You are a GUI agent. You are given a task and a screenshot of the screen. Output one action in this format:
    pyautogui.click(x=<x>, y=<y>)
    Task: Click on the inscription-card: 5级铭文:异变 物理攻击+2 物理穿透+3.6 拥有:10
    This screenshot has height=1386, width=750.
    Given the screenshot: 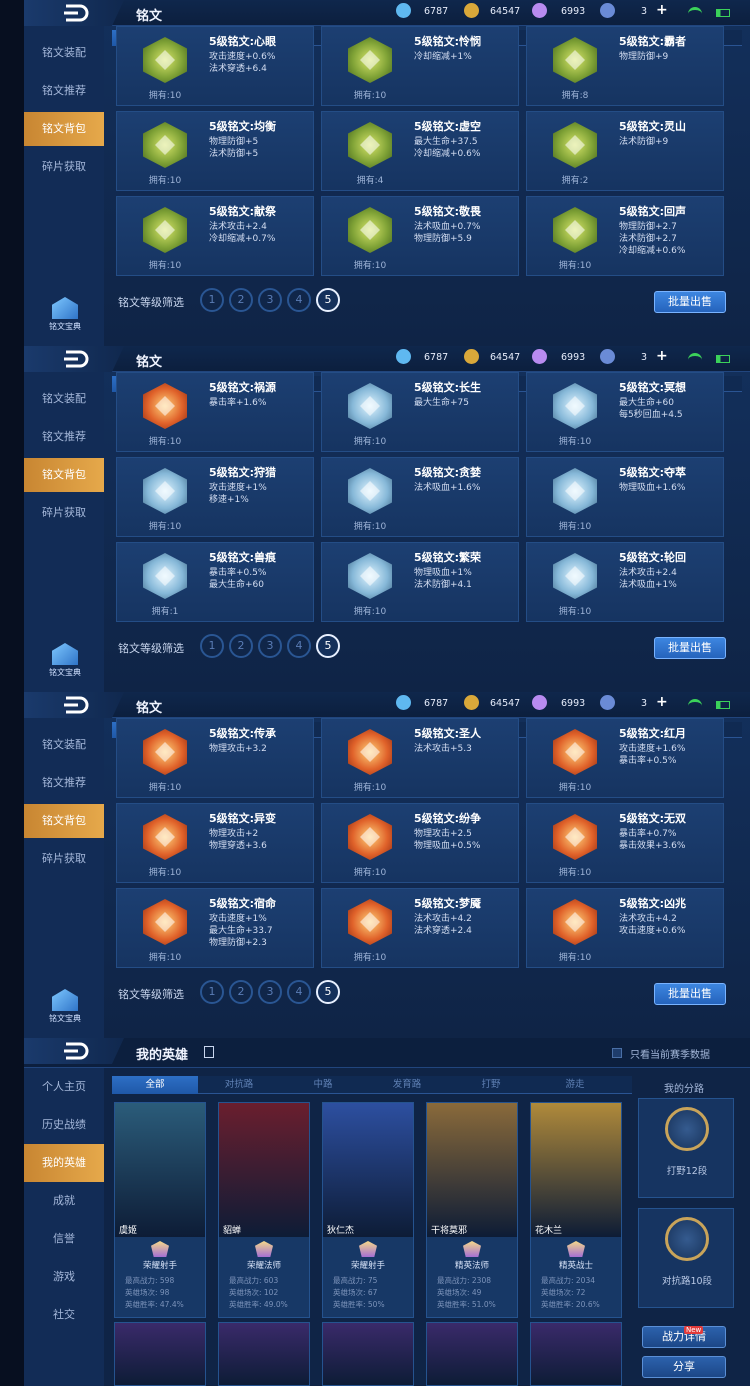 What is the action you would take?
    pyautogui.click(x=215, y=843)
    